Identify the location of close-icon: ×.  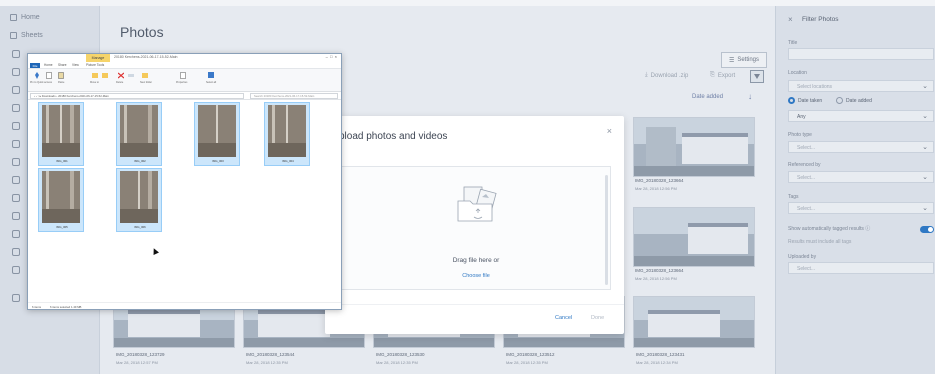
(609, 131).